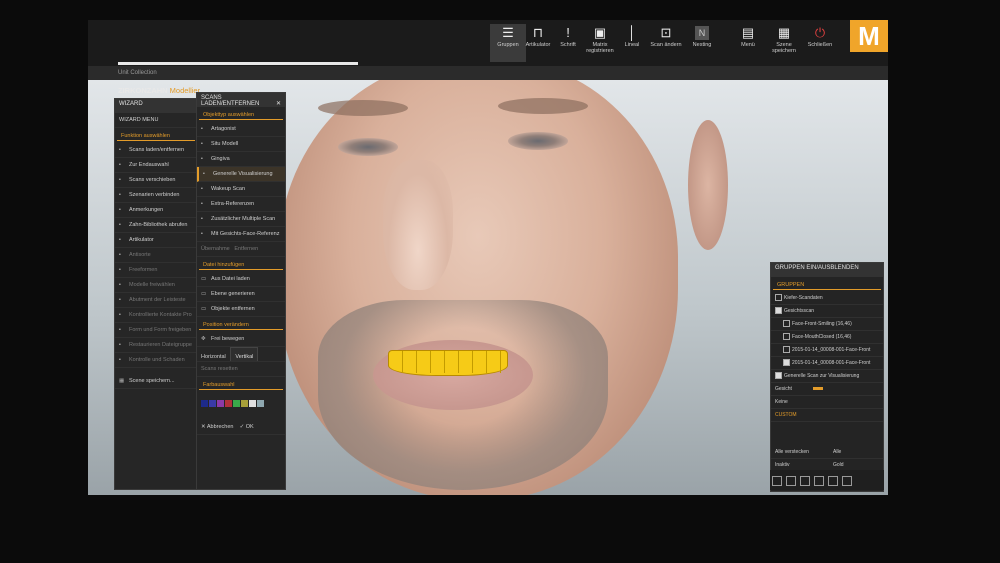 The width and height of the screenshot is (1000, 563). I want to click on abutment-icon: ▪, so click(120, 300).